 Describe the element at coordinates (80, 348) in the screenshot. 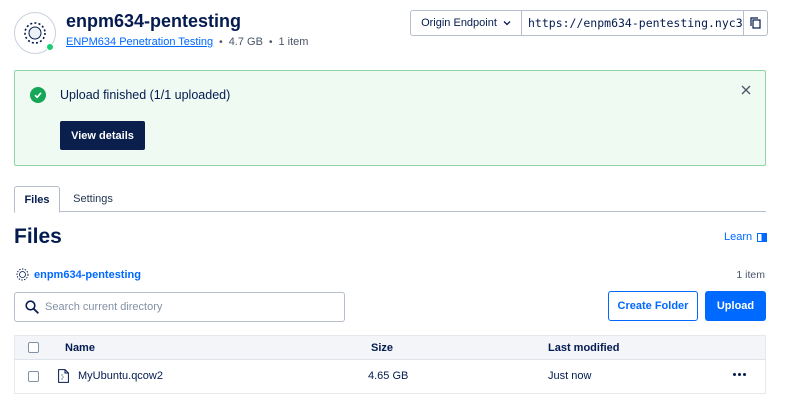

I see `column-header-name: Name` at that location.